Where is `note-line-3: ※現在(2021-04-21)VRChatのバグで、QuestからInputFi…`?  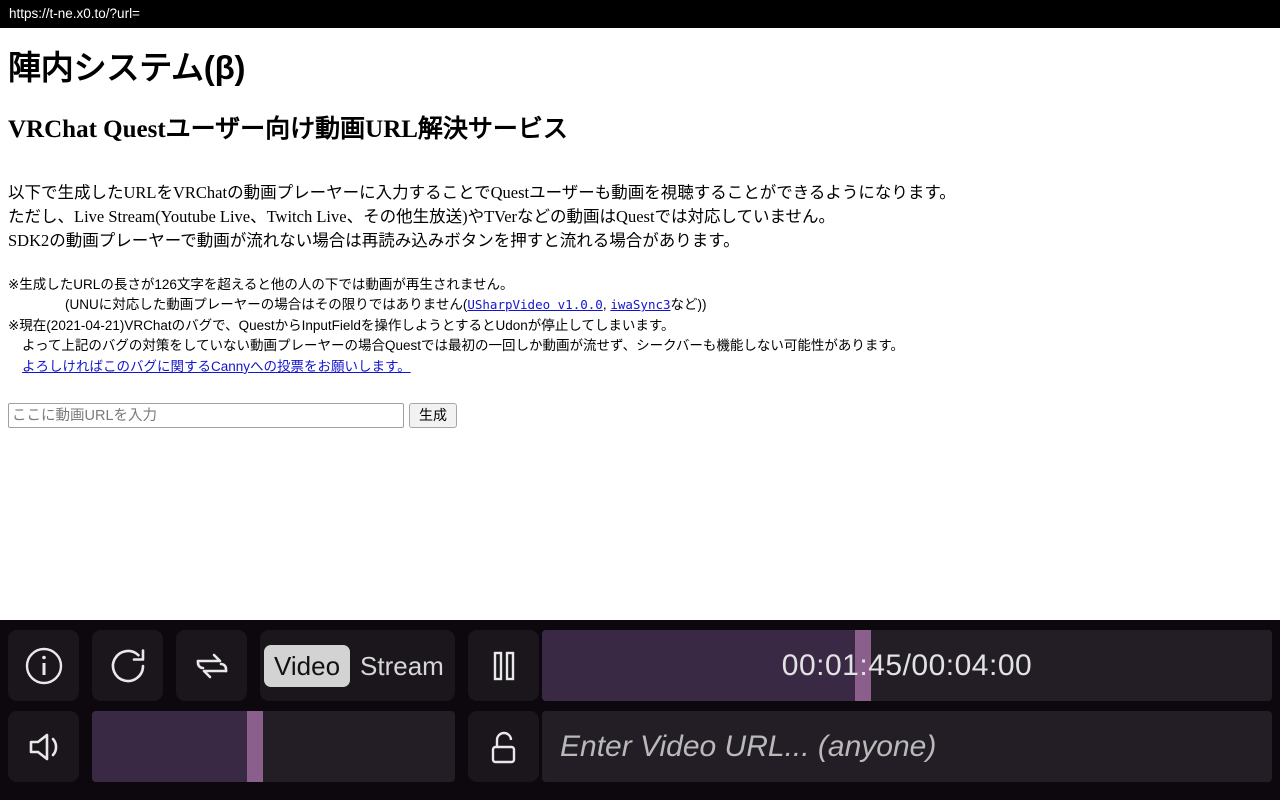
note-line-3: ※現在(2021-04-21)VRChatのバグで、QuestからInputFi… is located at coordinates (341, 325).